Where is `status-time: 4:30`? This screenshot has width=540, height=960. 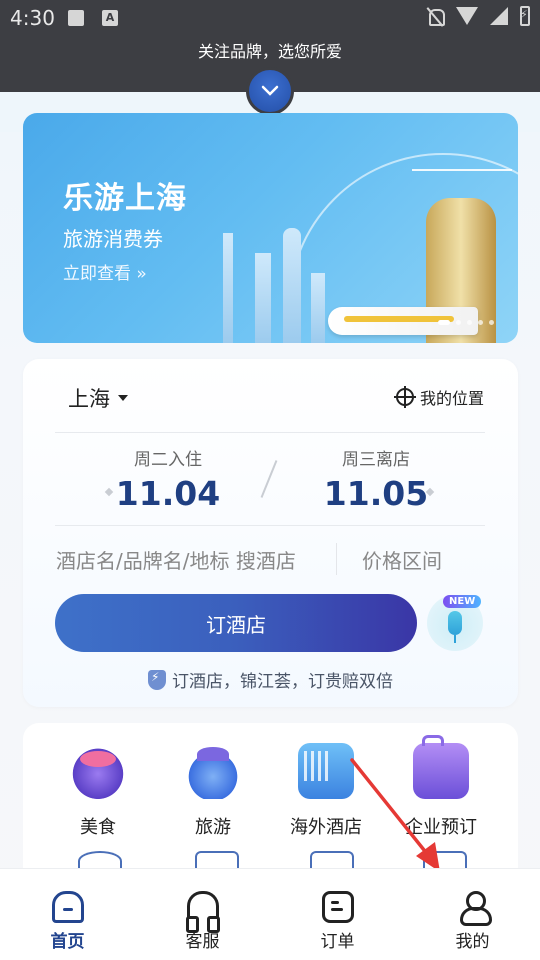
status-time: 4:30 is located at coordinates (32, 18).